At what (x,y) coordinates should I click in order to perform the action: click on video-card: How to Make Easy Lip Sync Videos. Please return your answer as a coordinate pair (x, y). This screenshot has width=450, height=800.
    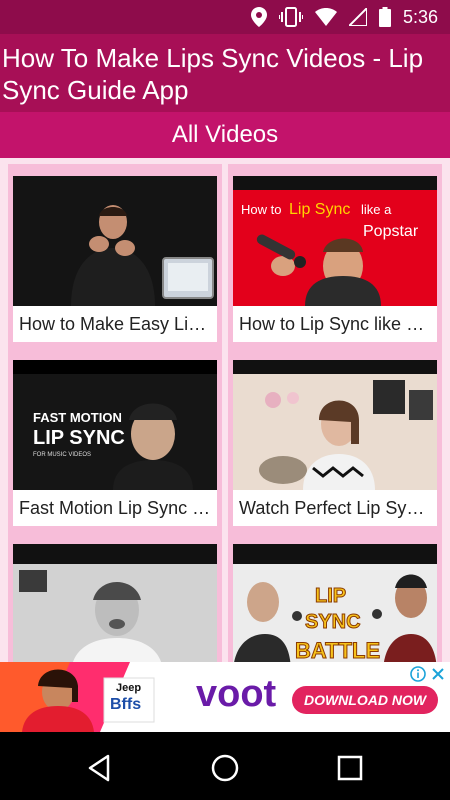
    Looking at the image, I should click on (115, 258).